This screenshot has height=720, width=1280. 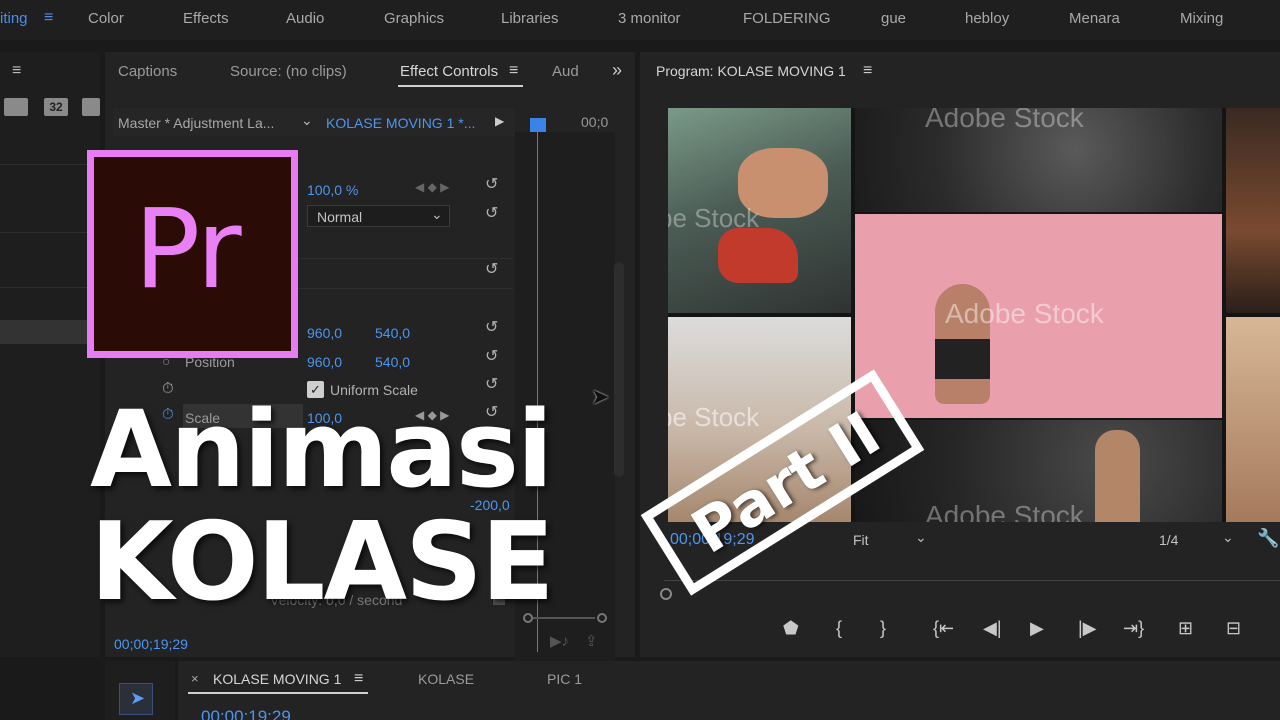 I want to click on workspace-tab-editing: iting, so click(x=14, y=18).